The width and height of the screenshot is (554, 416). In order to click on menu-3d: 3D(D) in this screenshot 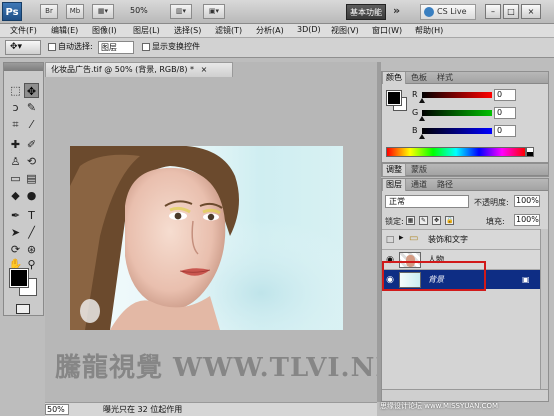, I will do `click(309, 29)`.